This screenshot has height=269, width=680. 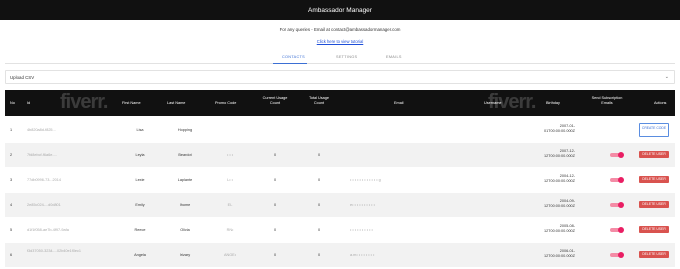 I want to click on cell-email: • • • • • • • • • •, so click(x=361, y=230).